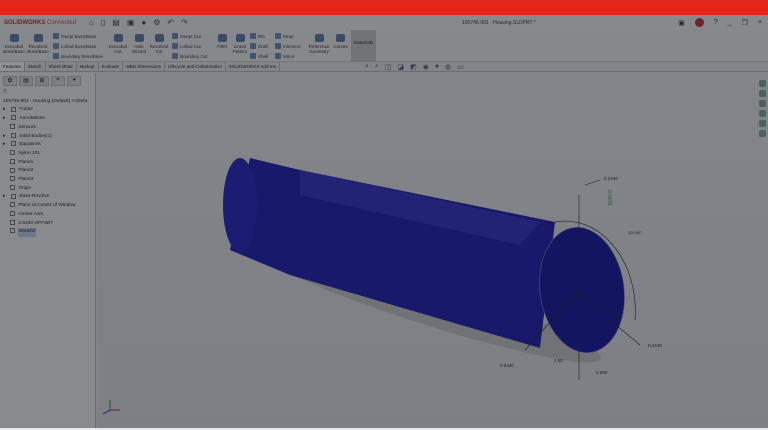 This screenshot has height=430, width=768. What do you see at coordinates (170, 22) in the screenshot?
I see `undo-icon: ↶` at bounding box center [170, 22].